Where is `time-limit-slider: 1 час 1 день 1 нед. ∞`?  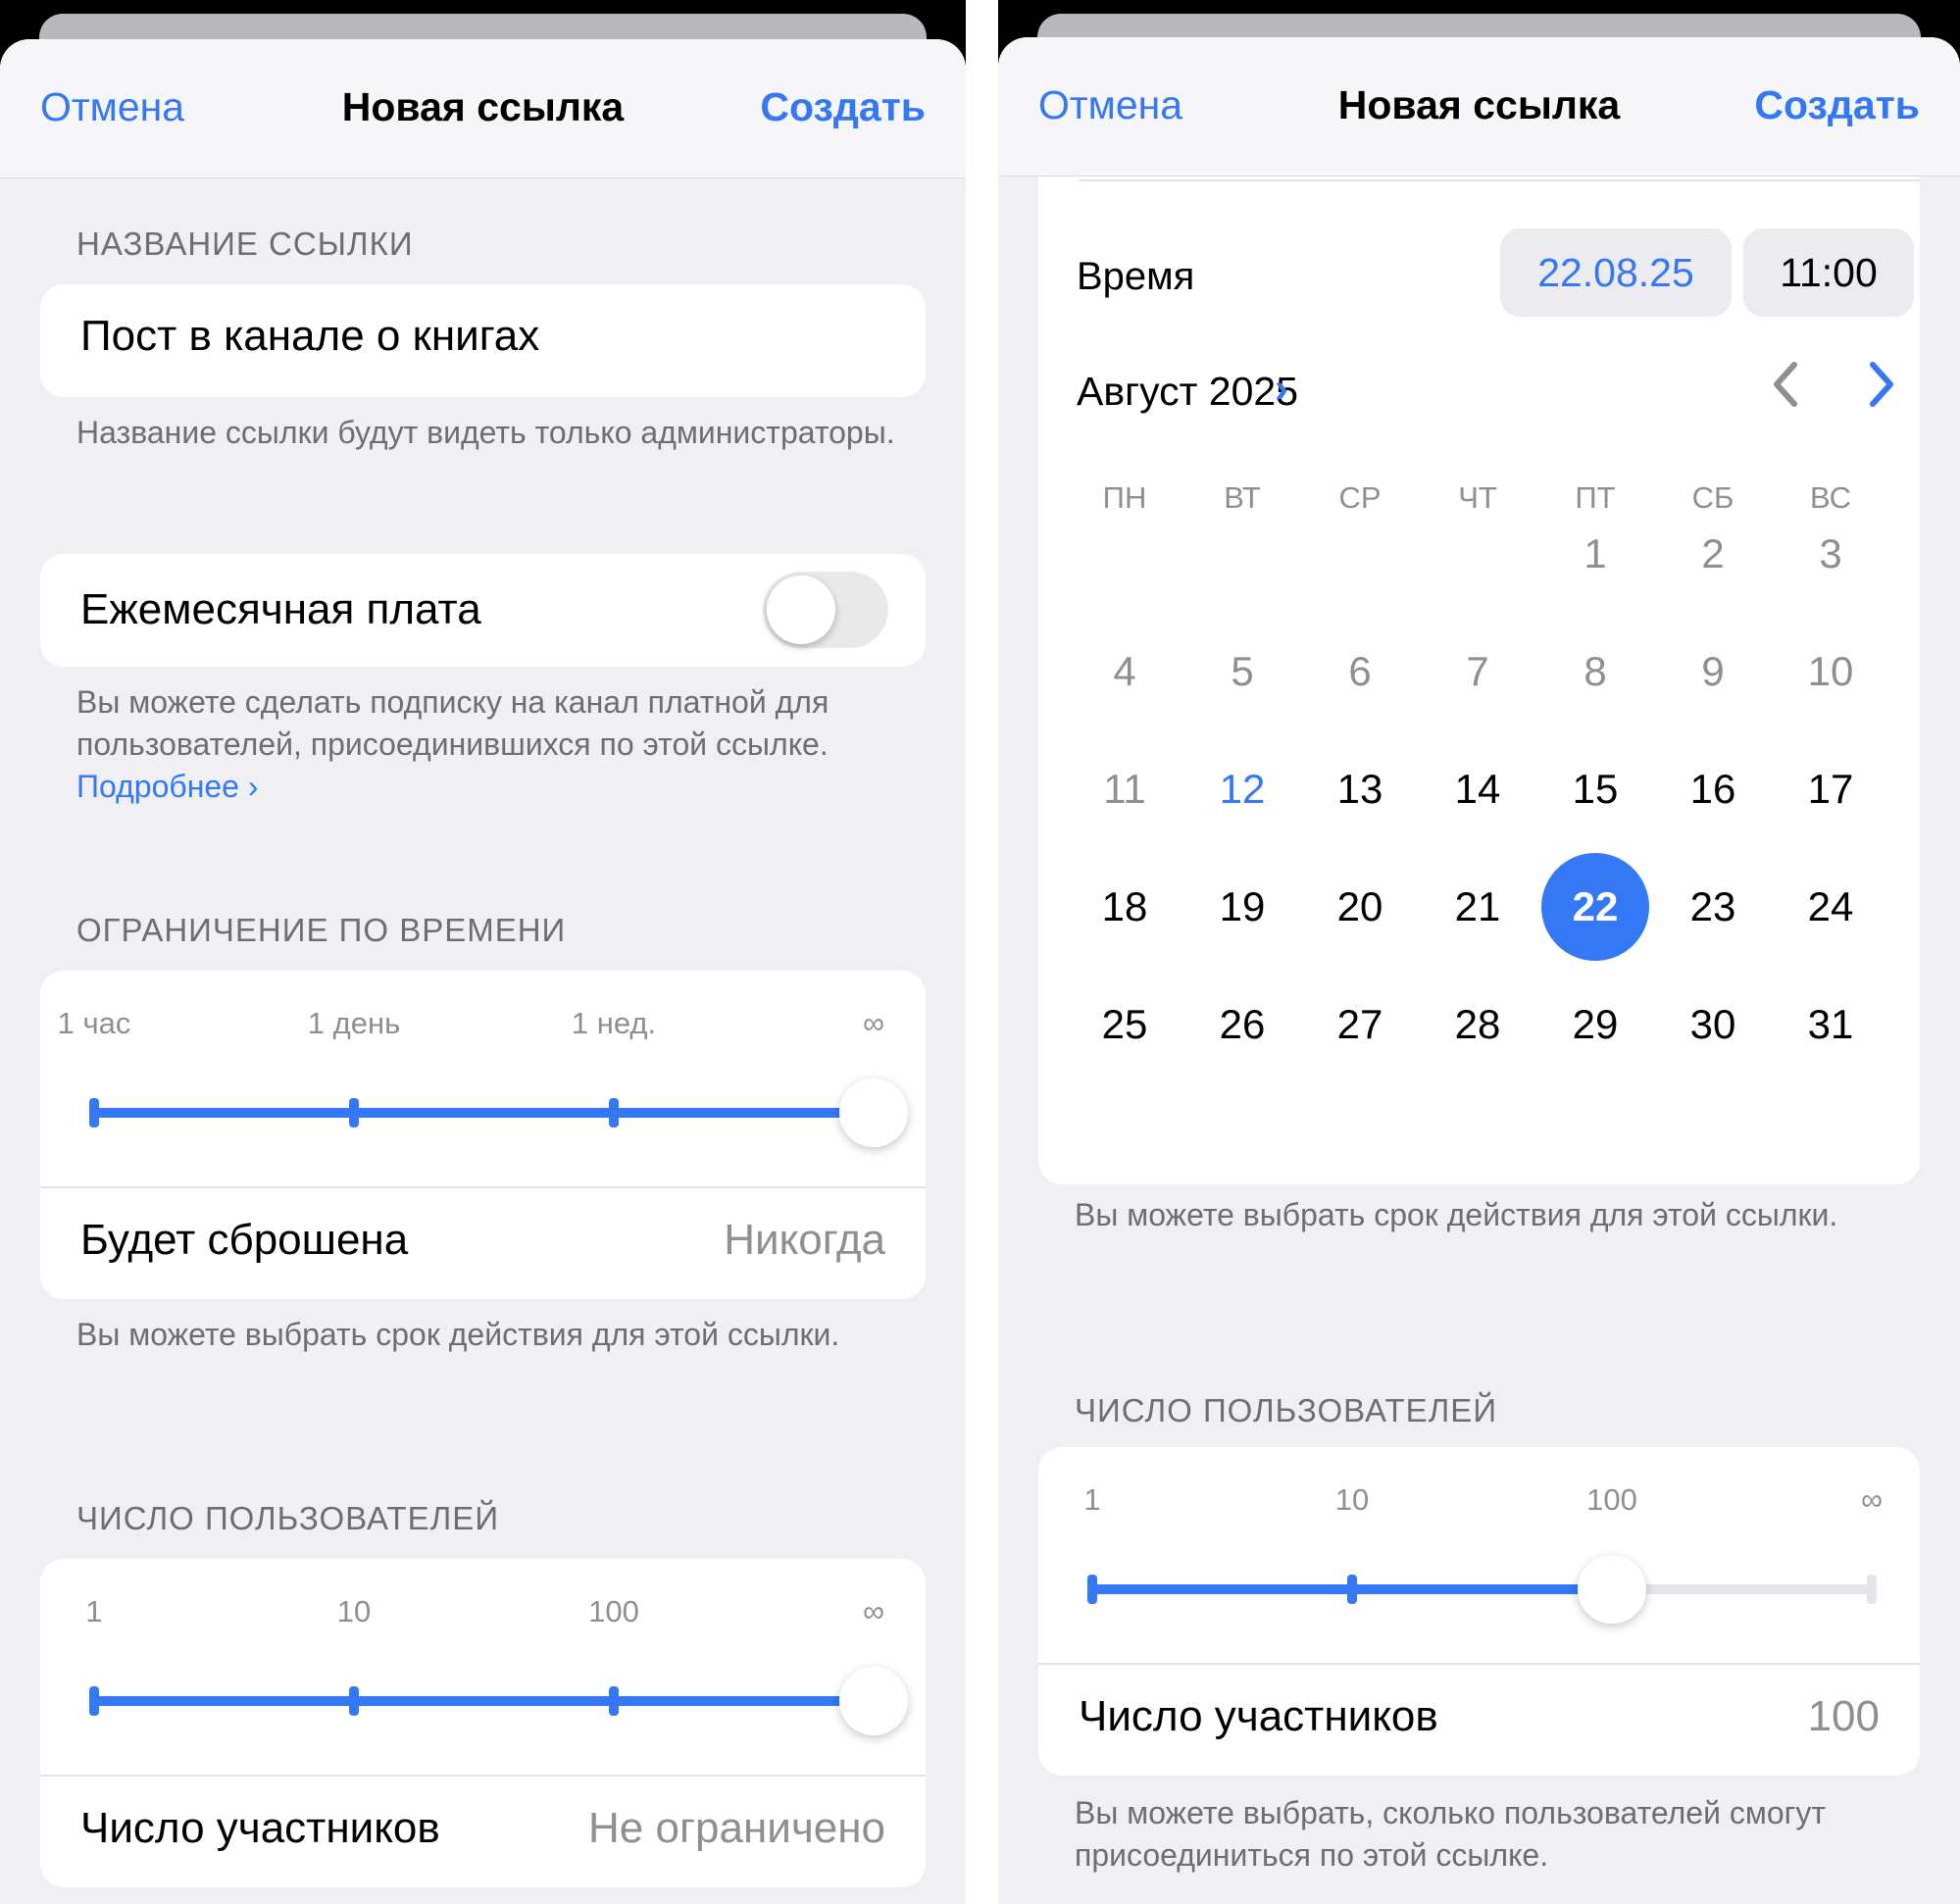 time-limit-slider: 1 час 1 день 1 нед. ∞ is located at coordinates (483, 1078).